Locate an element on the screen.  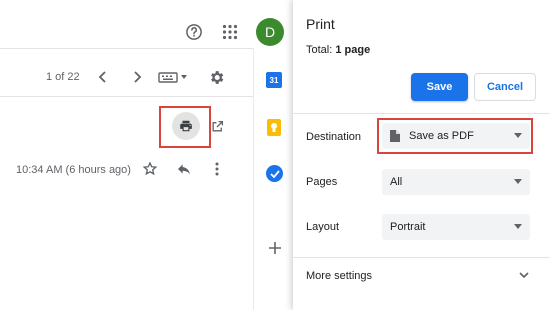
keyboard-icon is located at coordinates (174, 77).